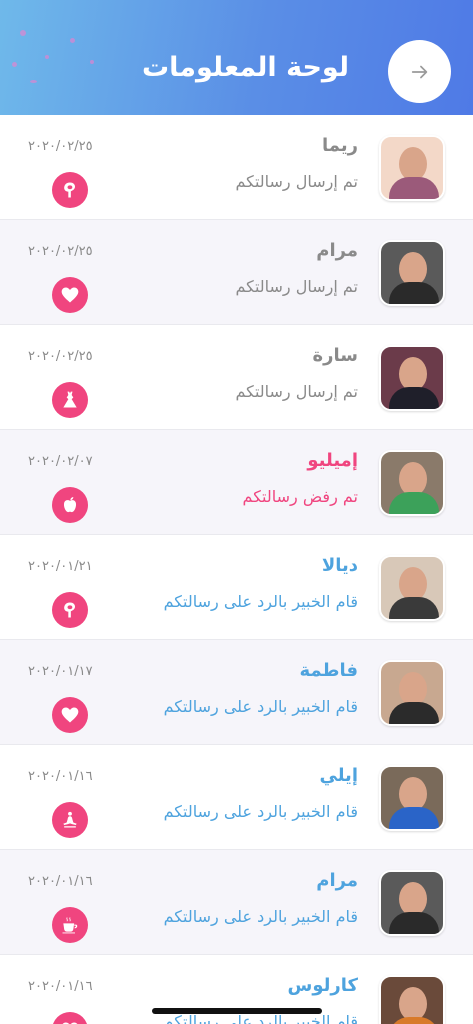  I want to click on list-item: مرام تم إرسال رسالتكم ٢٠٢٠/٠٢/٢٥, so click(236, 272).